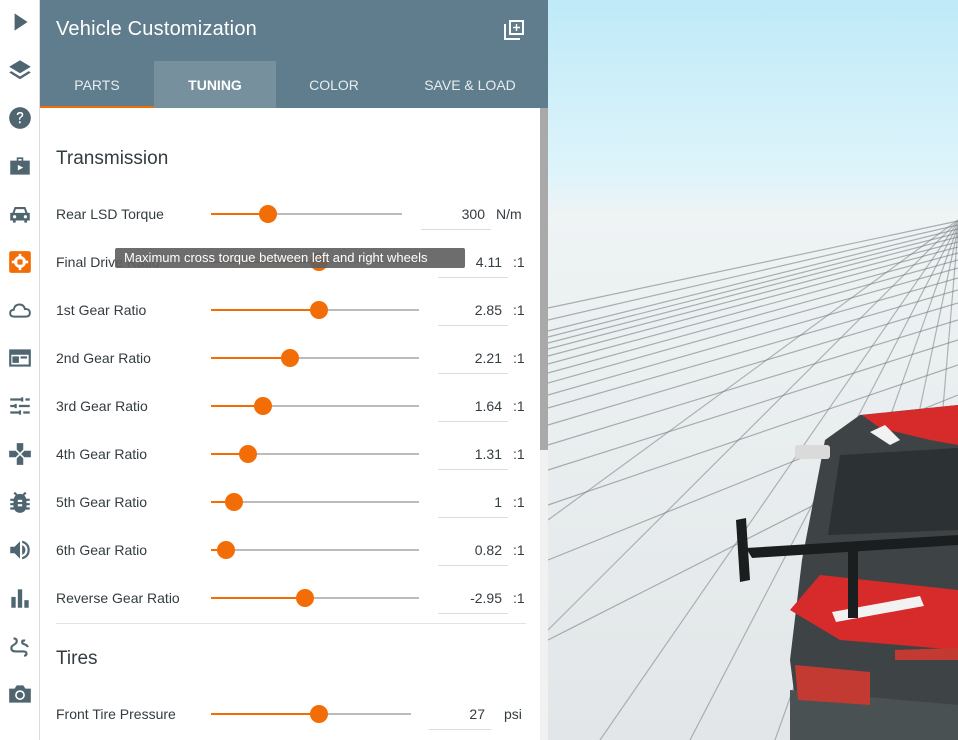 This screenshot has height=740, width=958. I want to click on unit-label: N/m, so click(509, 214).